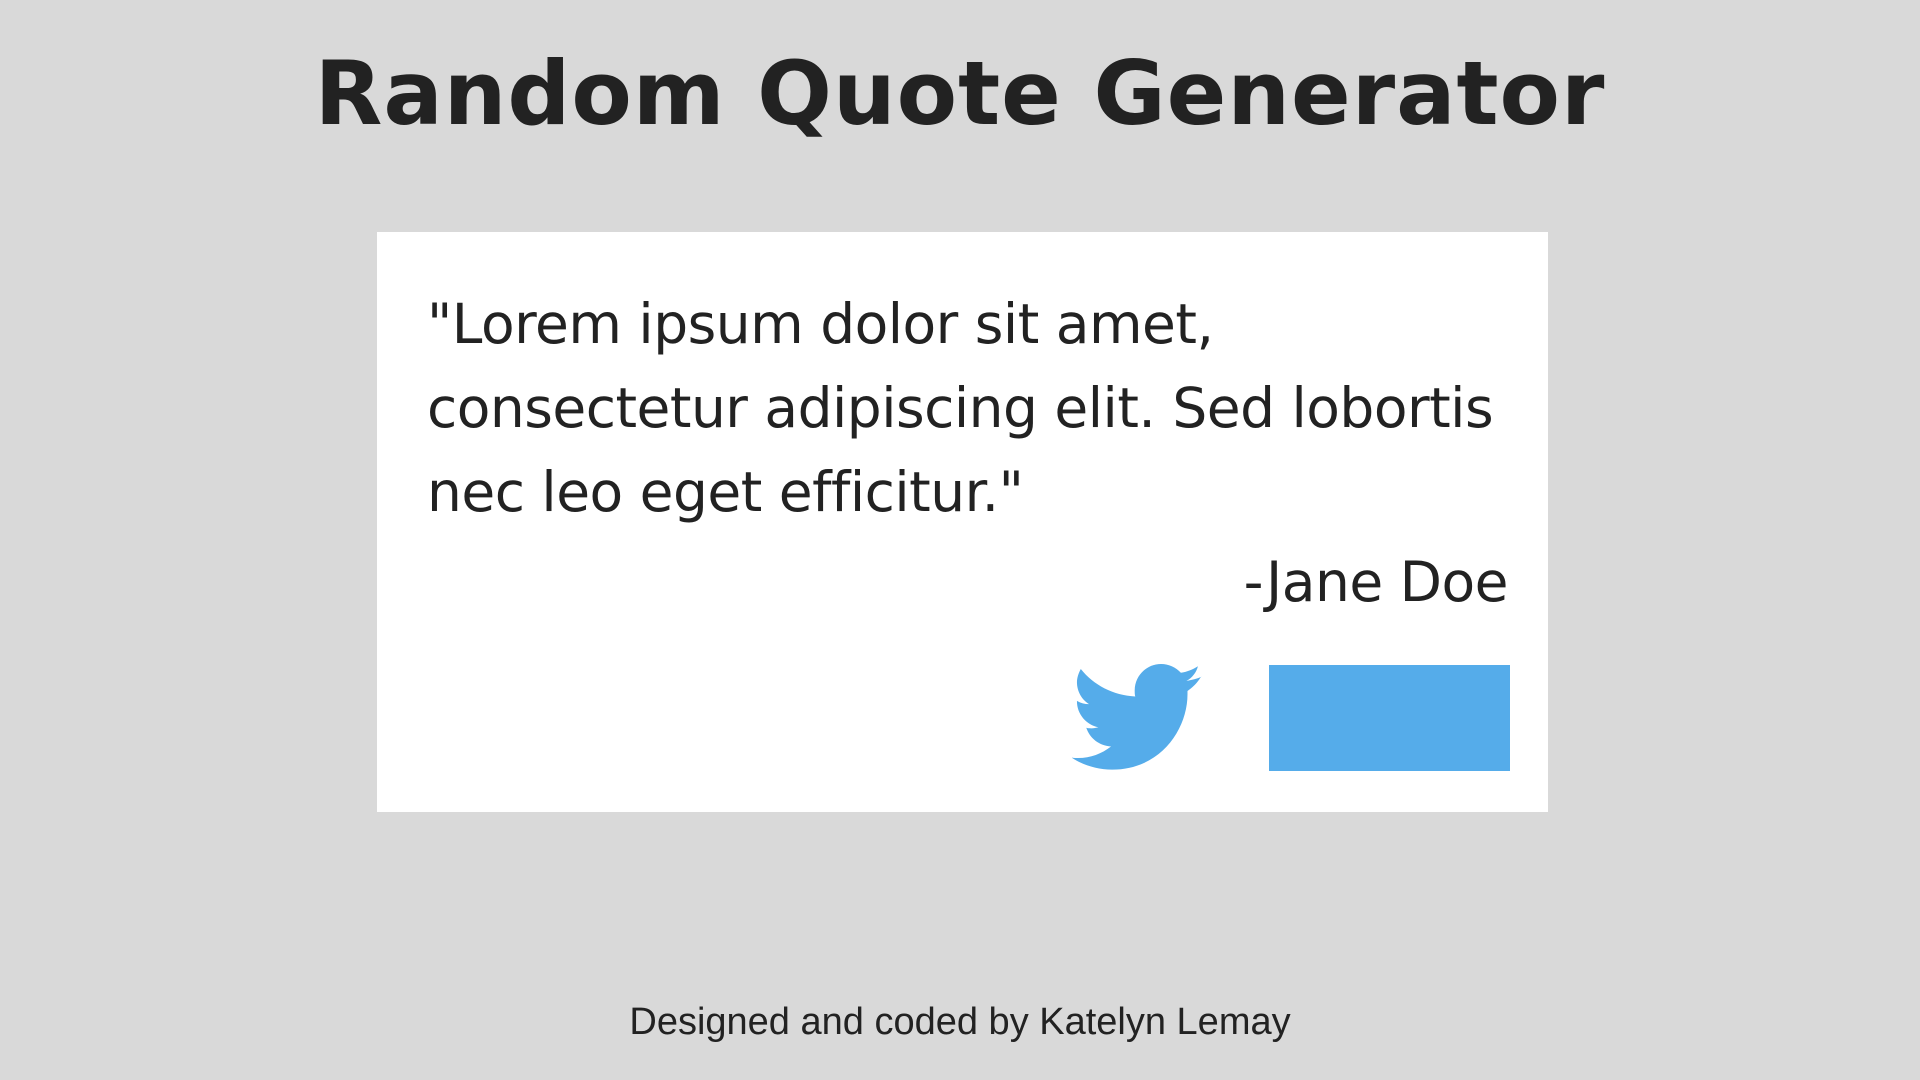 Image resolution: width=1920 pixels, height=1080 pixels. I want to click on twitter-bird-icon, so click(1138, 719).